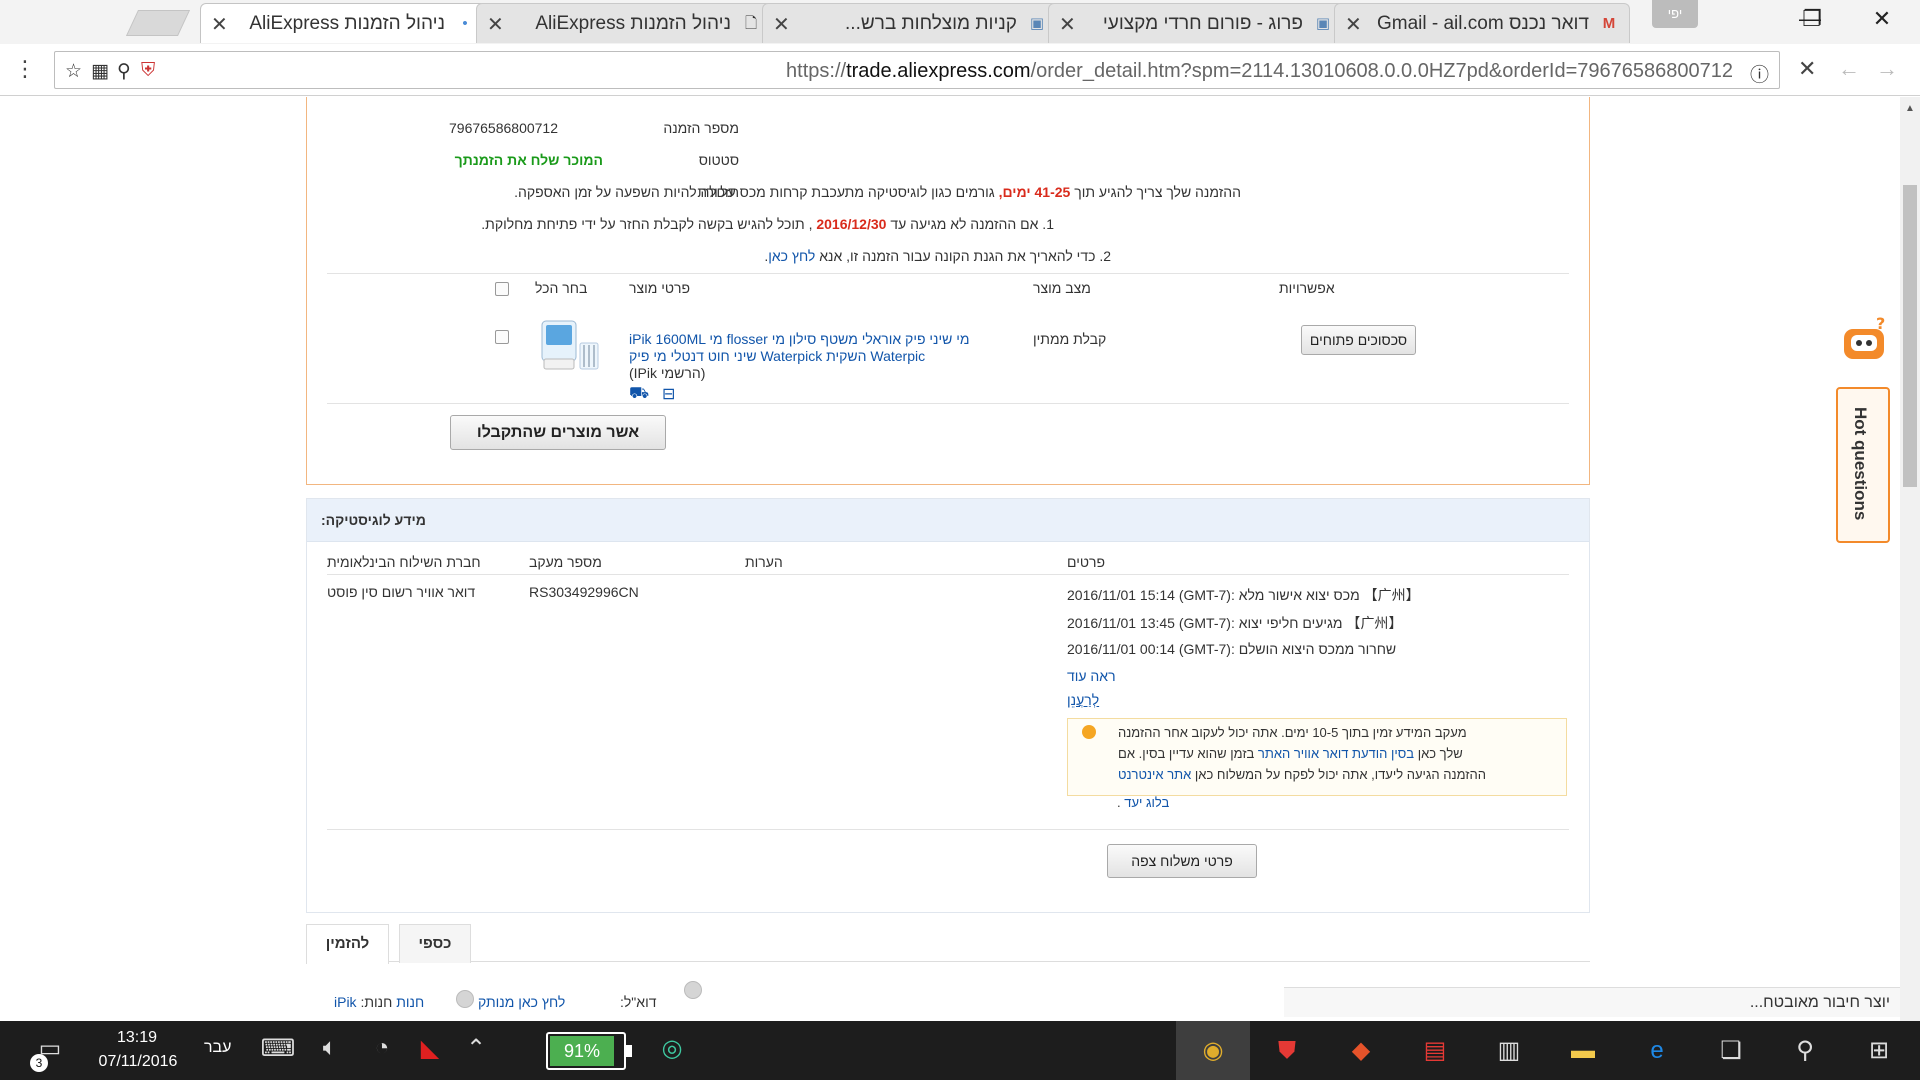  I want to click on activity-monitor-icon: ◎, so click(672, 1048).